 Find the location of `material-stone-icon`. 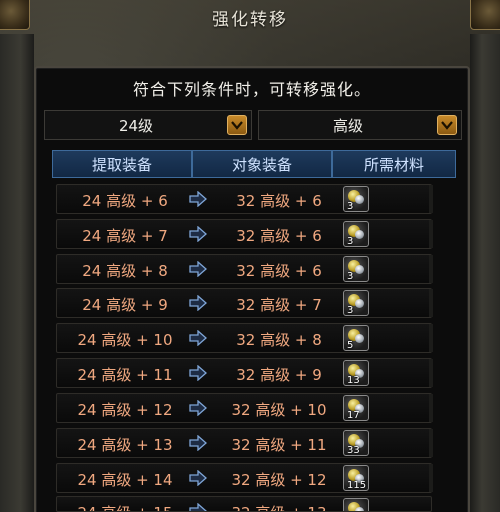

material-stone-icon is located at coordinates (356, 504).